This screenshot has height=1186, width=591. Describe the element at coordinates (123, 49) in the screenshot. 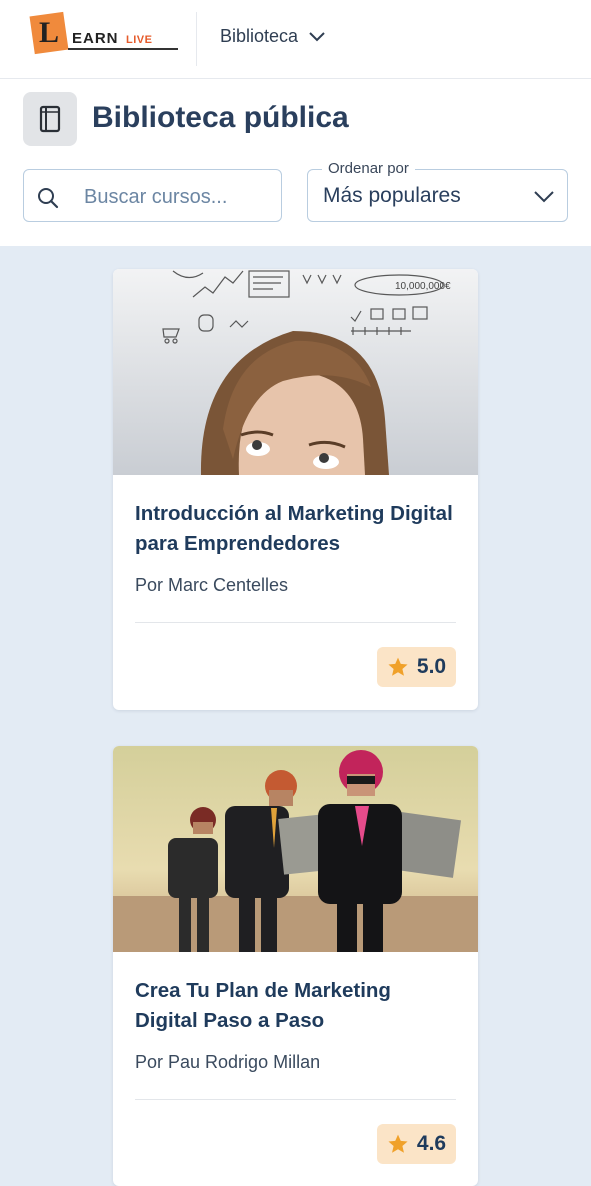

I see `logo-underline` at that location.